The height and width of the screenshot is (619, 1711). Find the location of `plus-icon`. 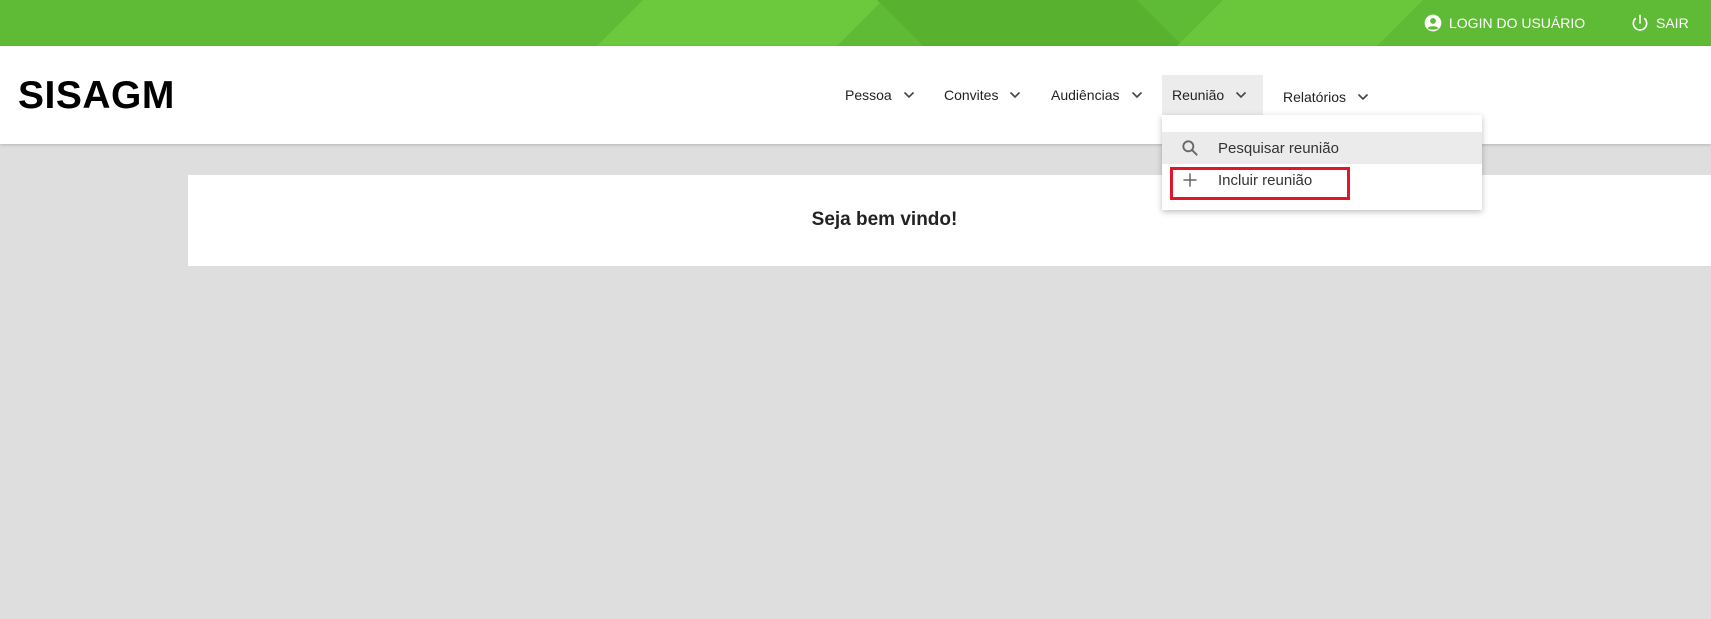

plus-icon is located at coordinates (1190, 180).